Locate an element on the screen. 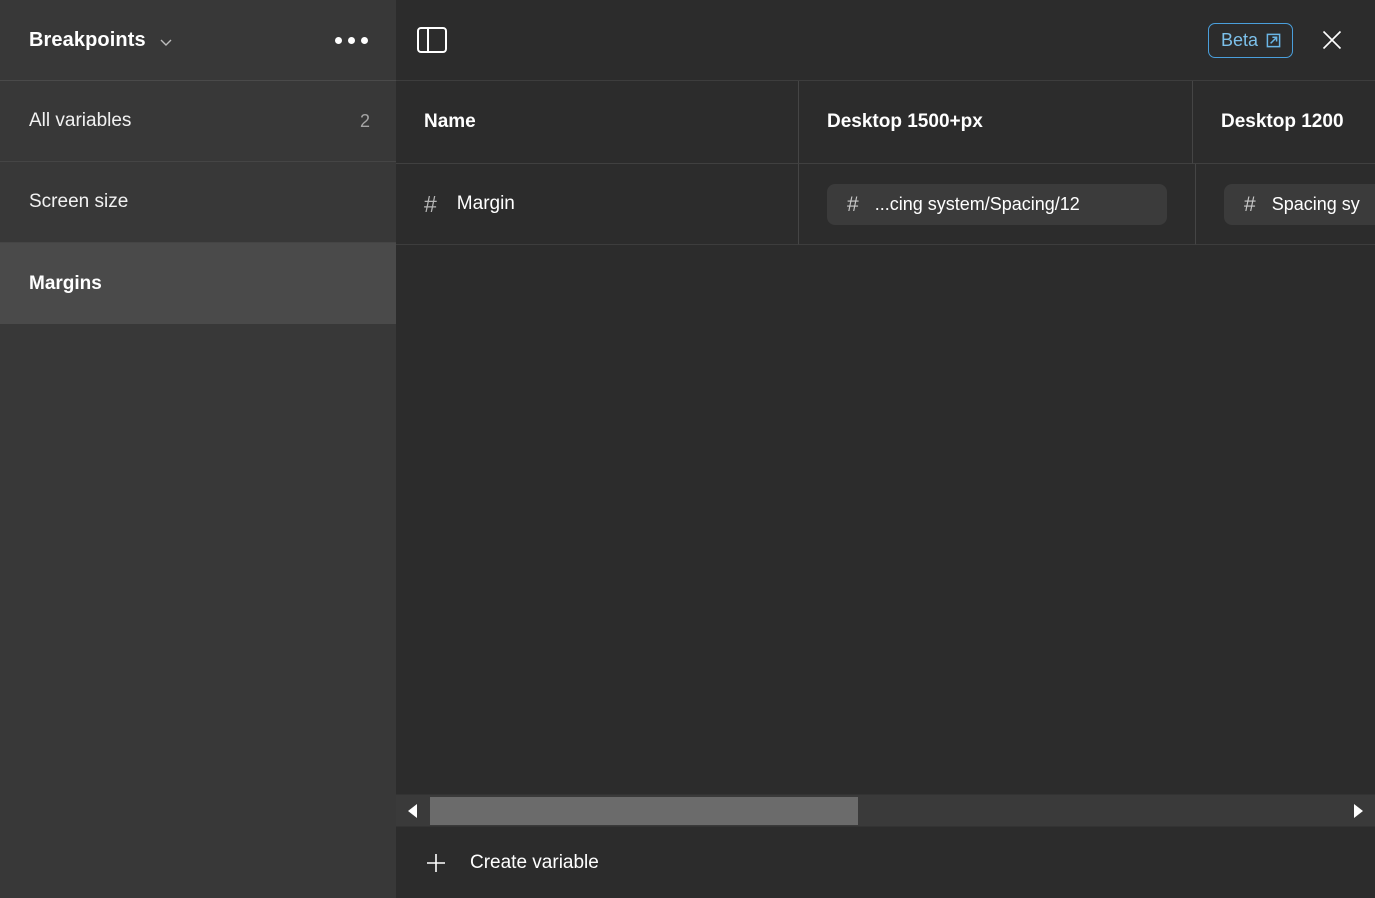  variable-count: 2 is located at coordinates (364, 120).